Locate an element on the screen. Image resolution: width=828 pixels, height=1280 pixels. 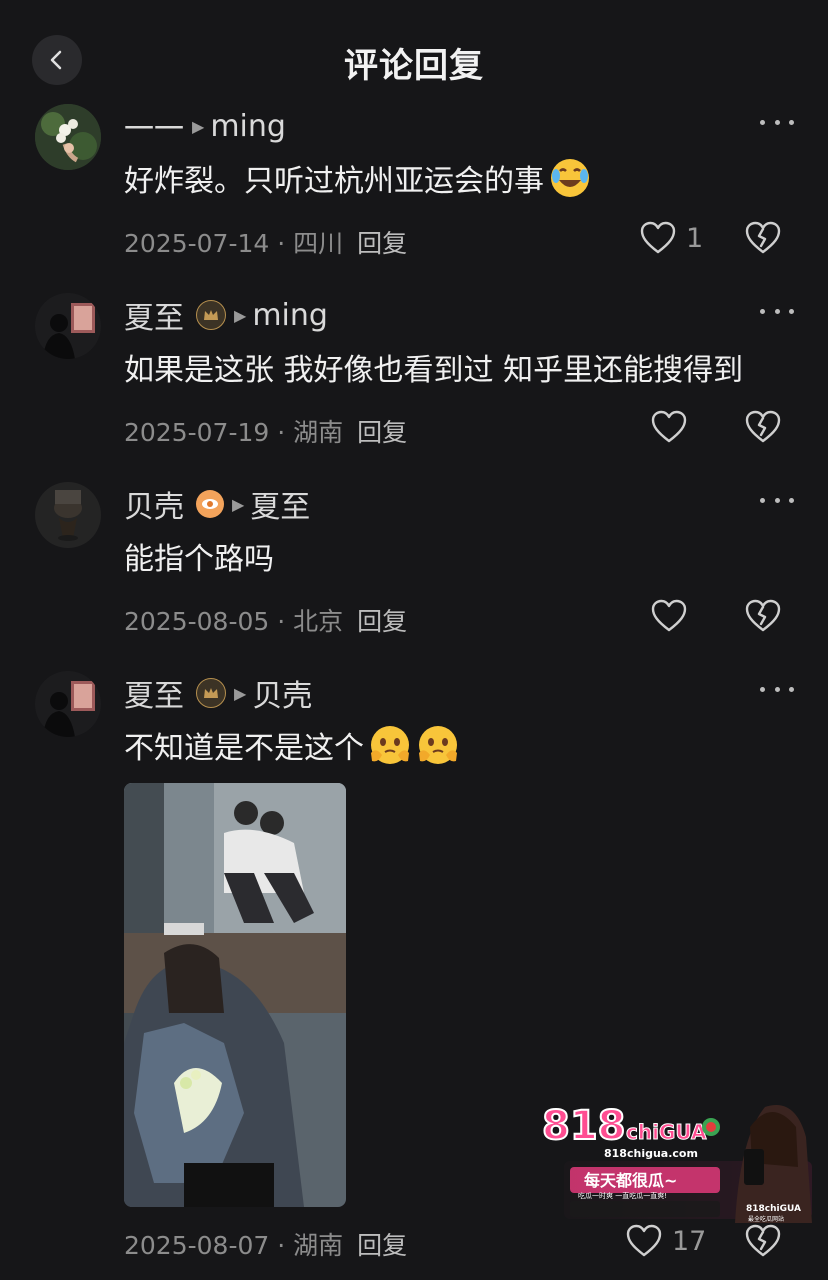
comment-text: 不知道是不是这个 is located at coordinates (292, 745).